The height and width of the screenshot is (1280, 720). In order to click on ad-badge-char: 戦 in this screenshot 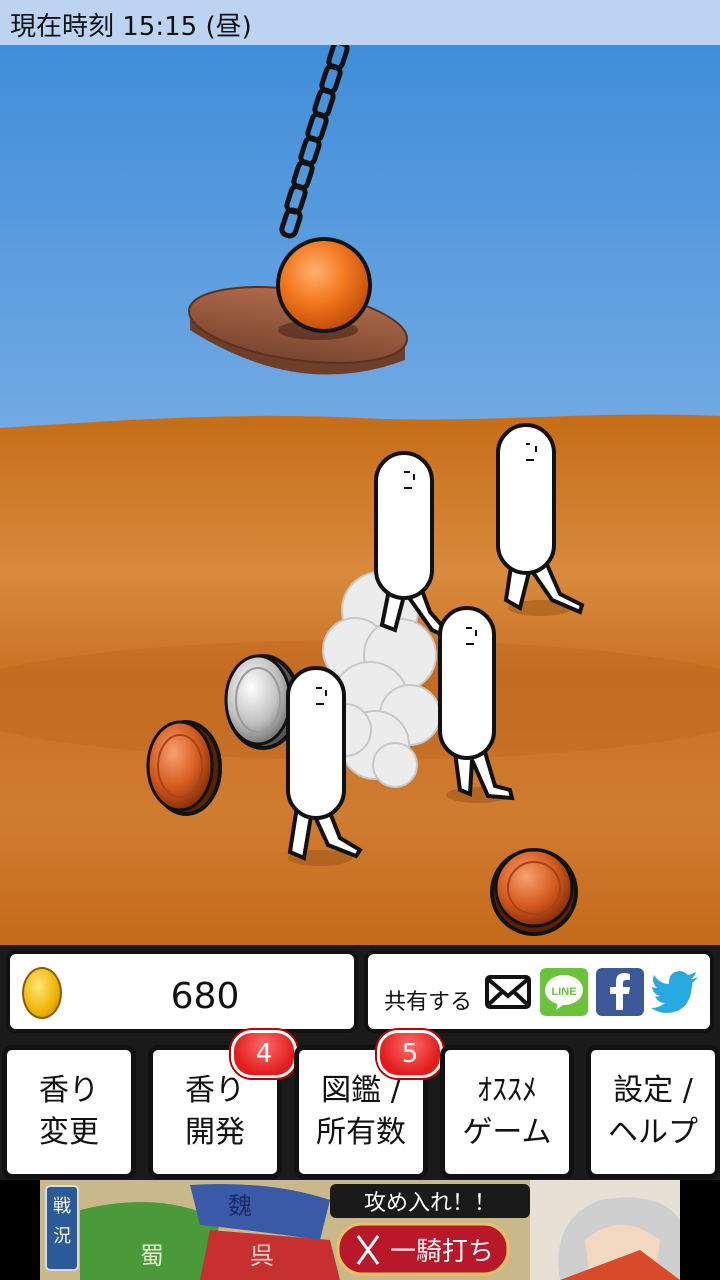, I will do `click(62, 1206)`.